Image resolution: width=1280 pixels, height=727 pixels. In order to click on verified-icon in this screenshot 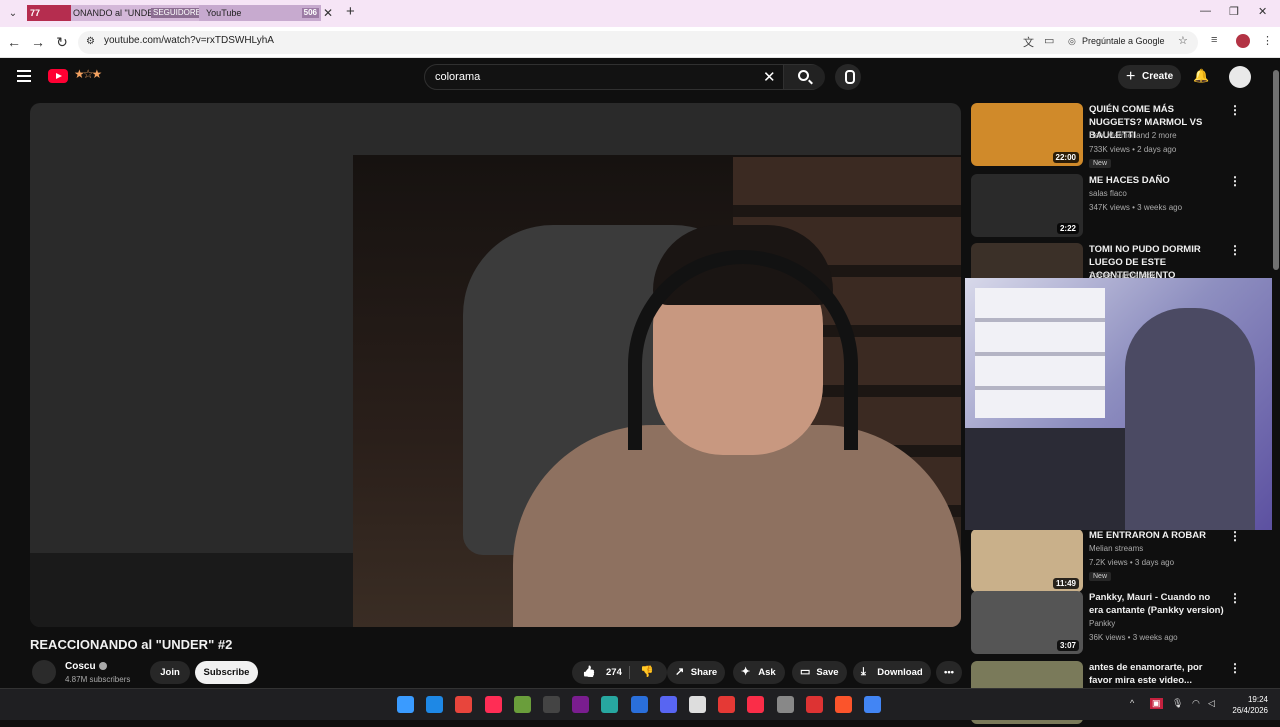, I will do `click(102, 666)`.